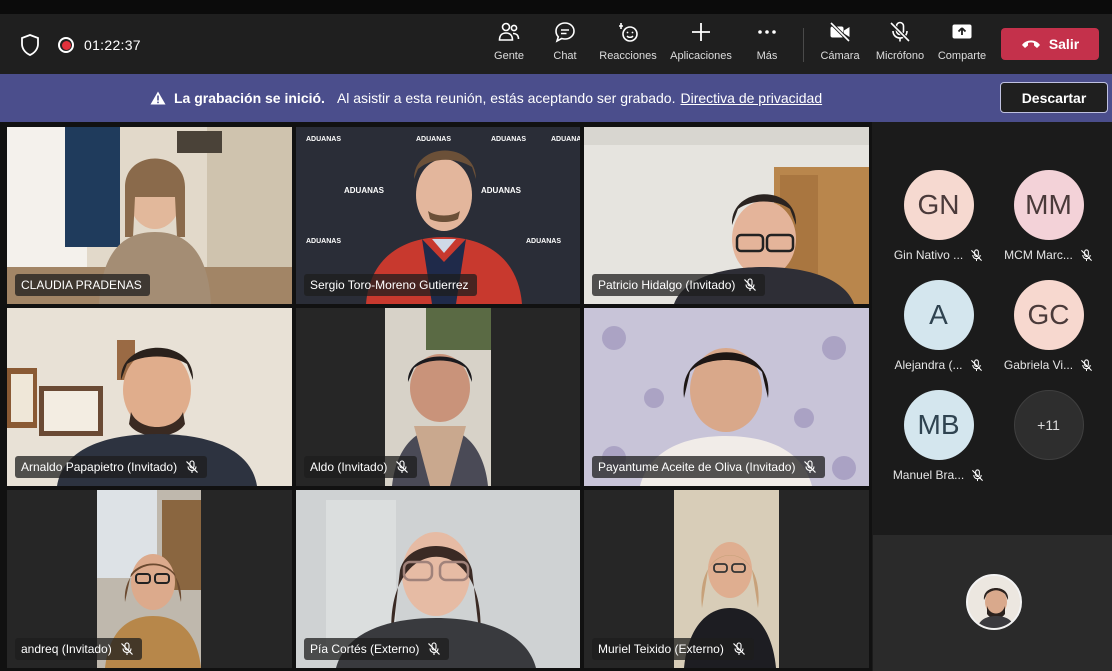 This screenshot has width=1112, height=671. I want to click on recording-banner-title: La grabación se inició., so click(249, 98).